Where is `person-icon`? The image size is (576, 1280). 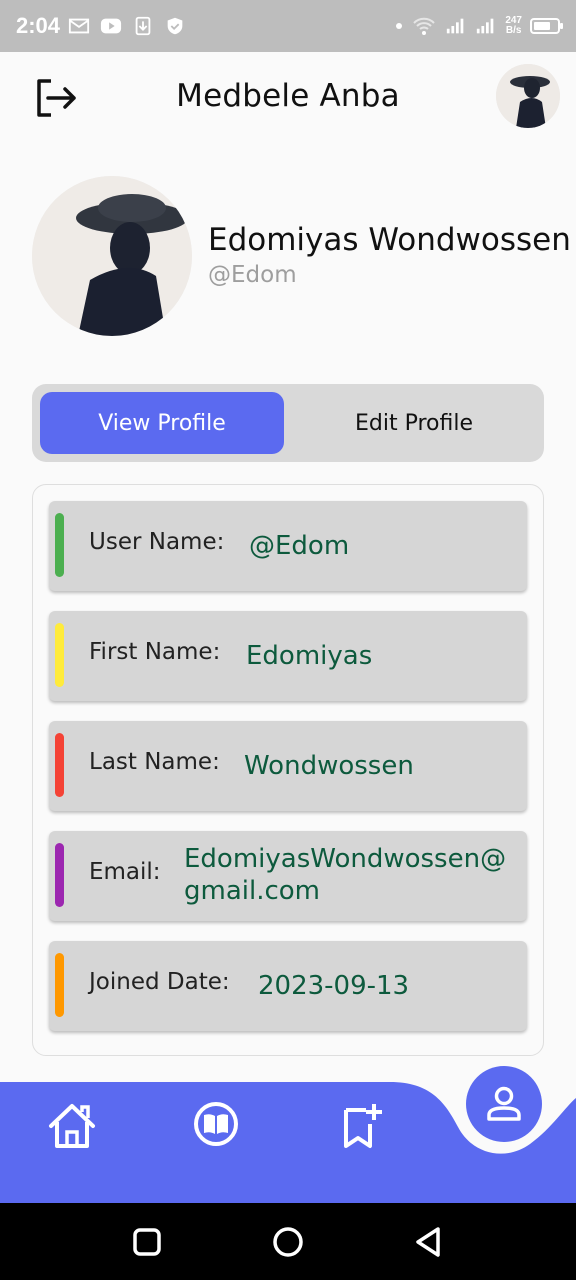 person-icon is located at coordinates (504, 1103).